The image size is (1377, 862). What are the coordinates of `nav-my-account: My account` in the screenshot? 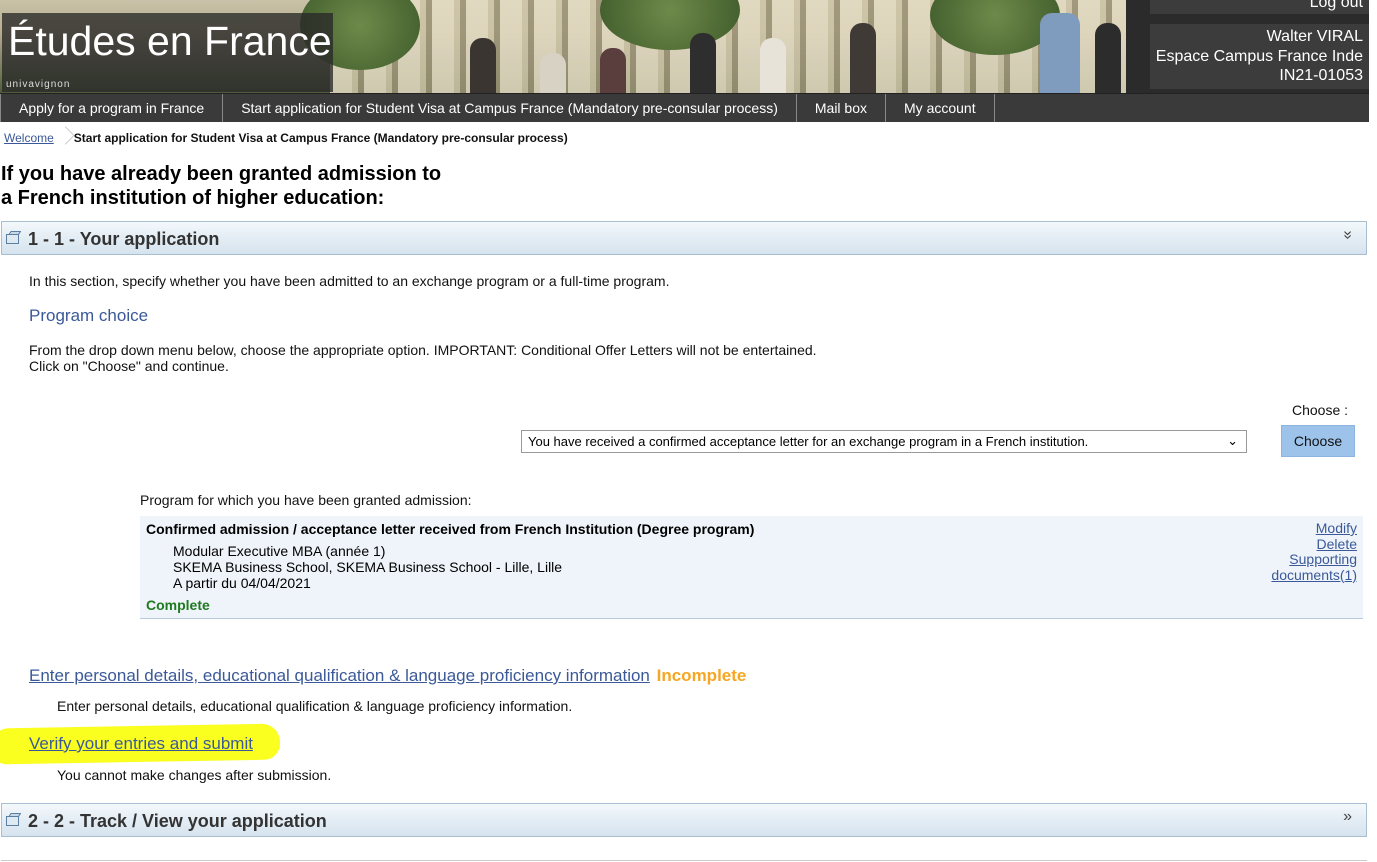 It's located at (940, 108).